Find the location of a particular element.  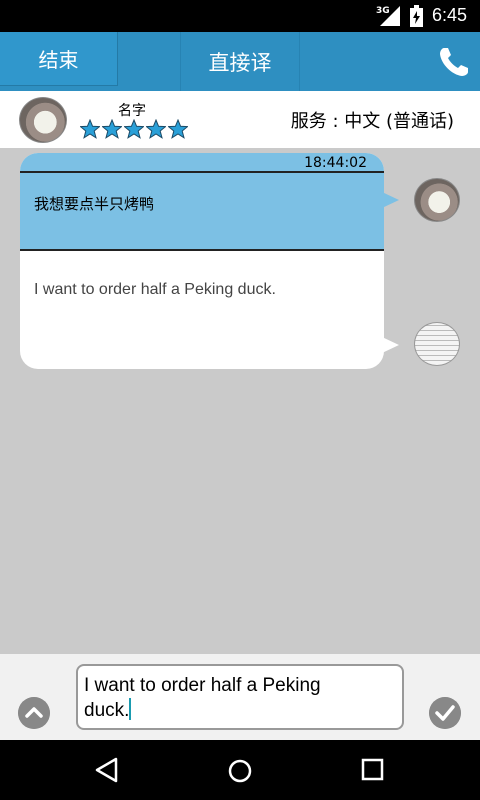

partner-avatar is located at coordinates (43, 120).